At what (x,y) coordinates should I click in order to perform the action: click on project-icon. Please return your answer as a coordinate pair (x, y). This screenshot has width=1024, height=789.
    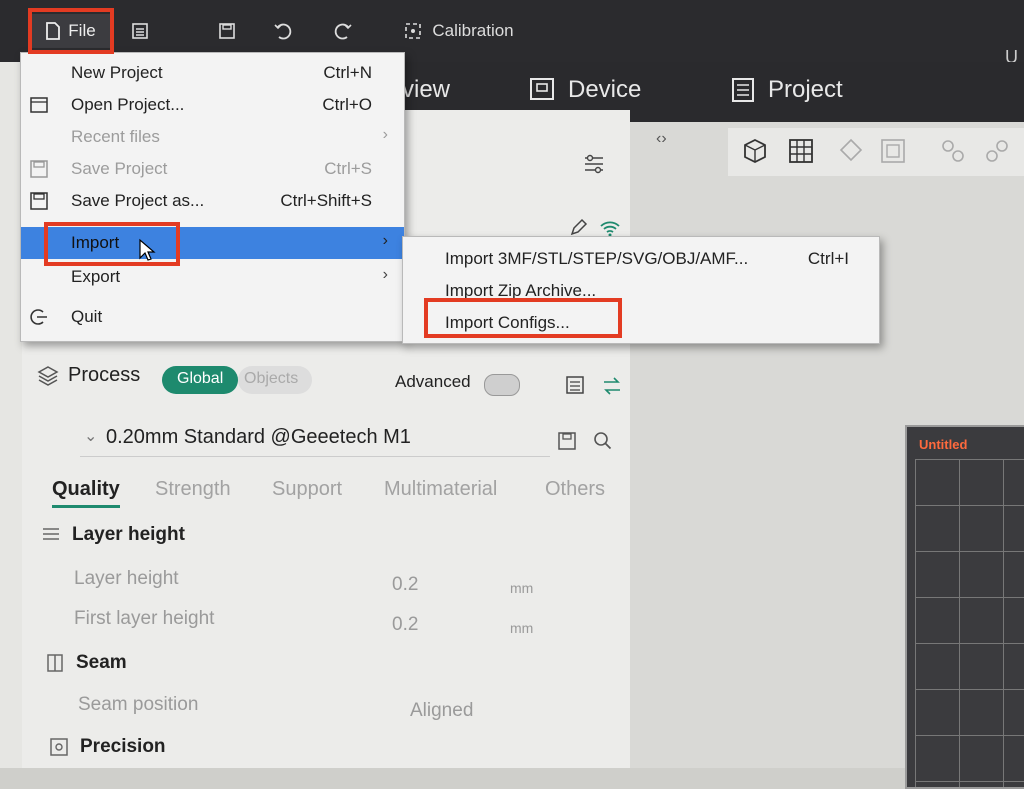
    Looking at the image, I should click on (743, 90).